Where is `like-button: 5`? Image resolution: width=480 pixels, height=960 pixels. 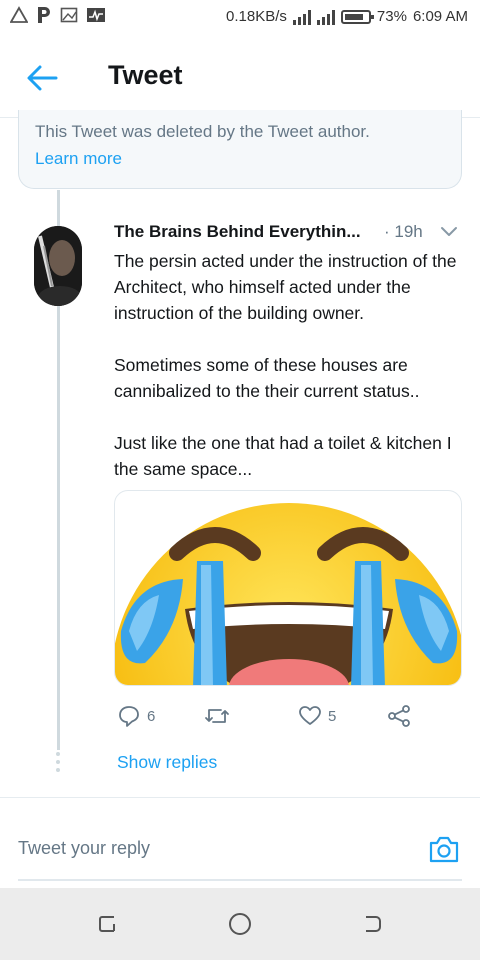
like-button: 5 is located at coordinates (317, 716).